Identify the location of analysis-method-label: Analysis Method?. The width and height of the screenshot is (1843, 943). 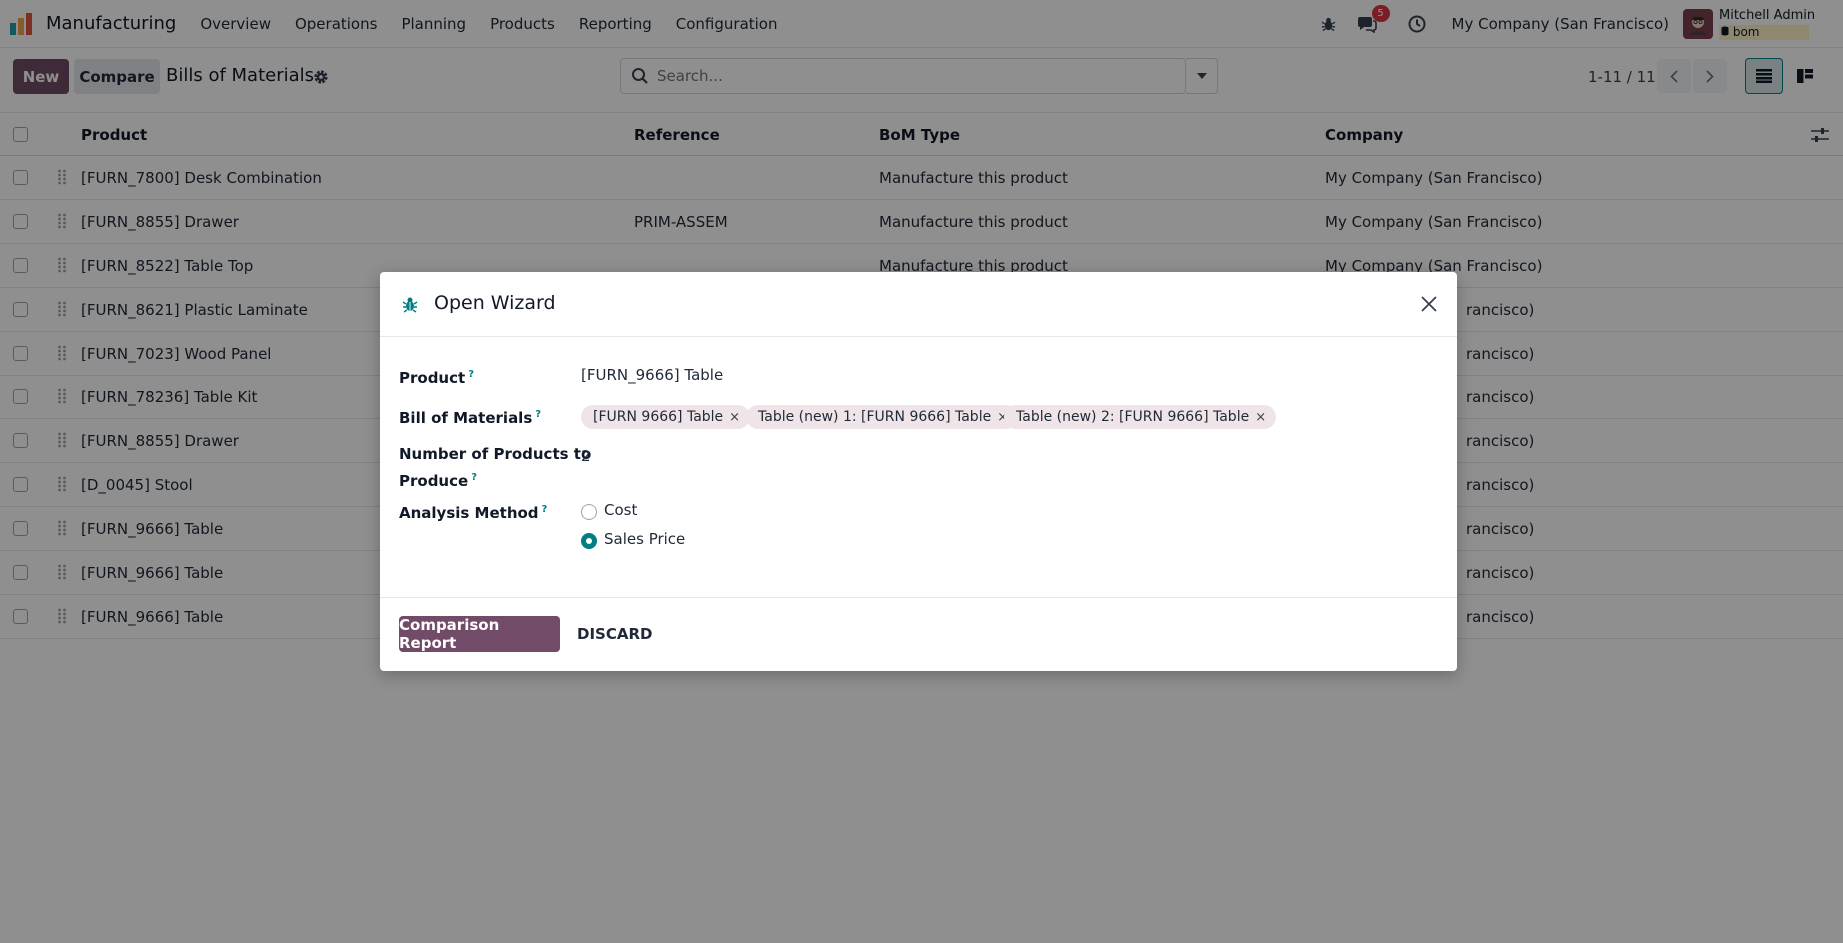
(473, 513).